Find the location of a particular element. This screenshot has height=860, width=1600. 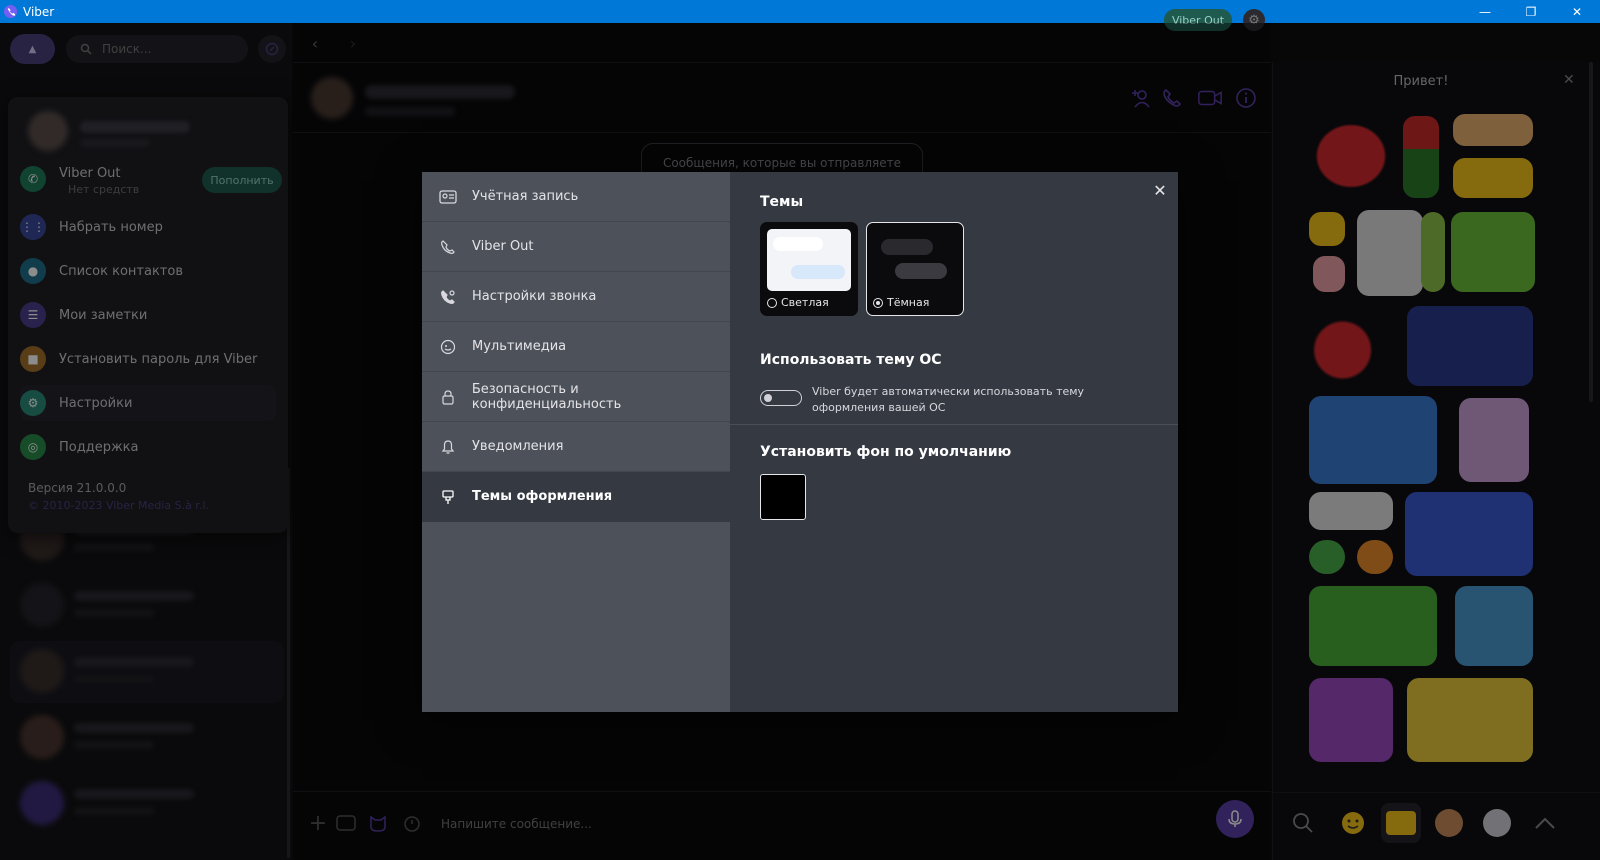

settings-tab-call: Настройки звонка is located at coordinates (576, 297).